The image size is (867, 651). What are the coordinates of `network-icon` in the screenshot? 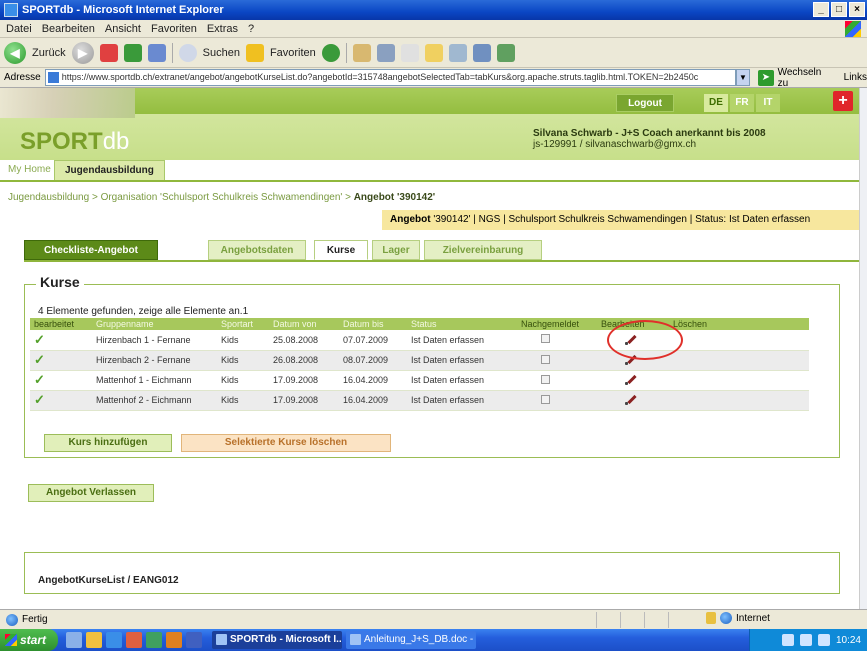 It's located at (505, 52).